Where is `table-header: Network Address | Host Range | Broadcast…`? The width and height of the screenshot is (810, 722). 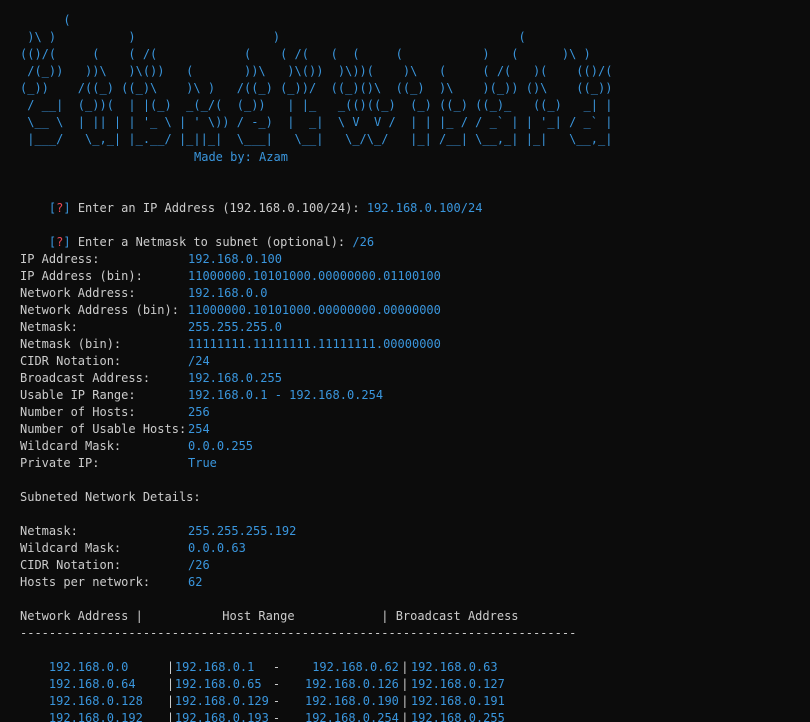
table-header: Network Address | Host Range | Broadcast… is located at coordinates (269, 616).